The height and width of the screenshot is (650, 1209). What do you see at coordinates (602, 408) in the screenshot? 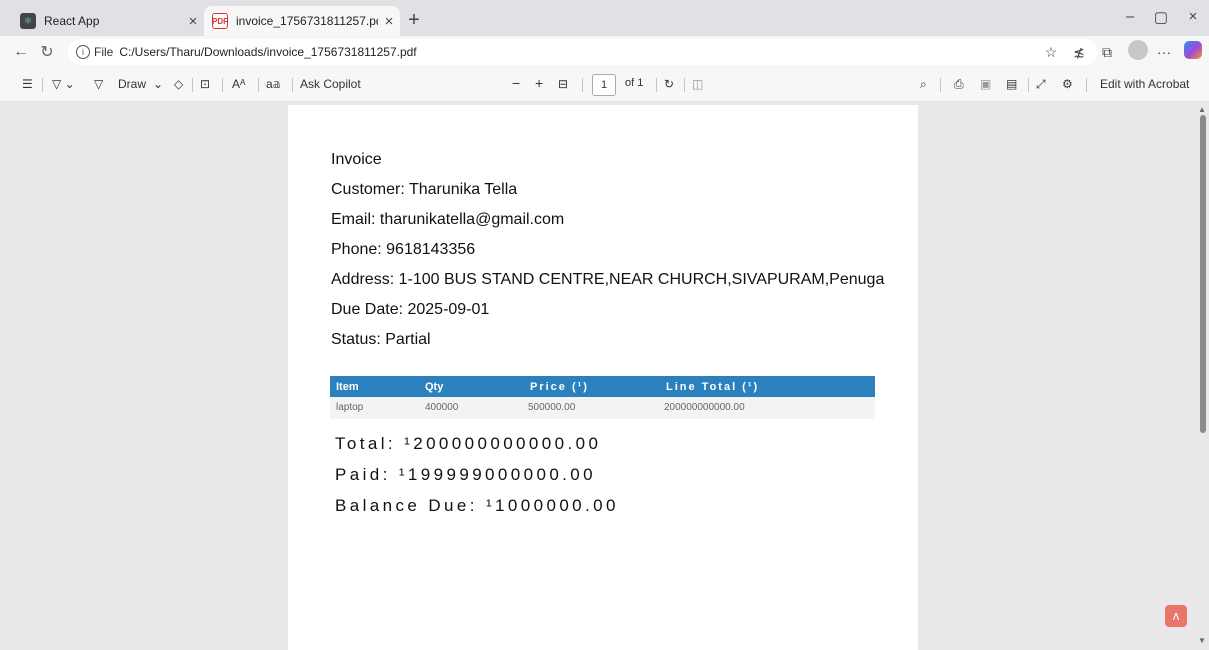
I see `table-row: laptop 400000 500000.00 200000000000.00` at bounding box center [602, 408].